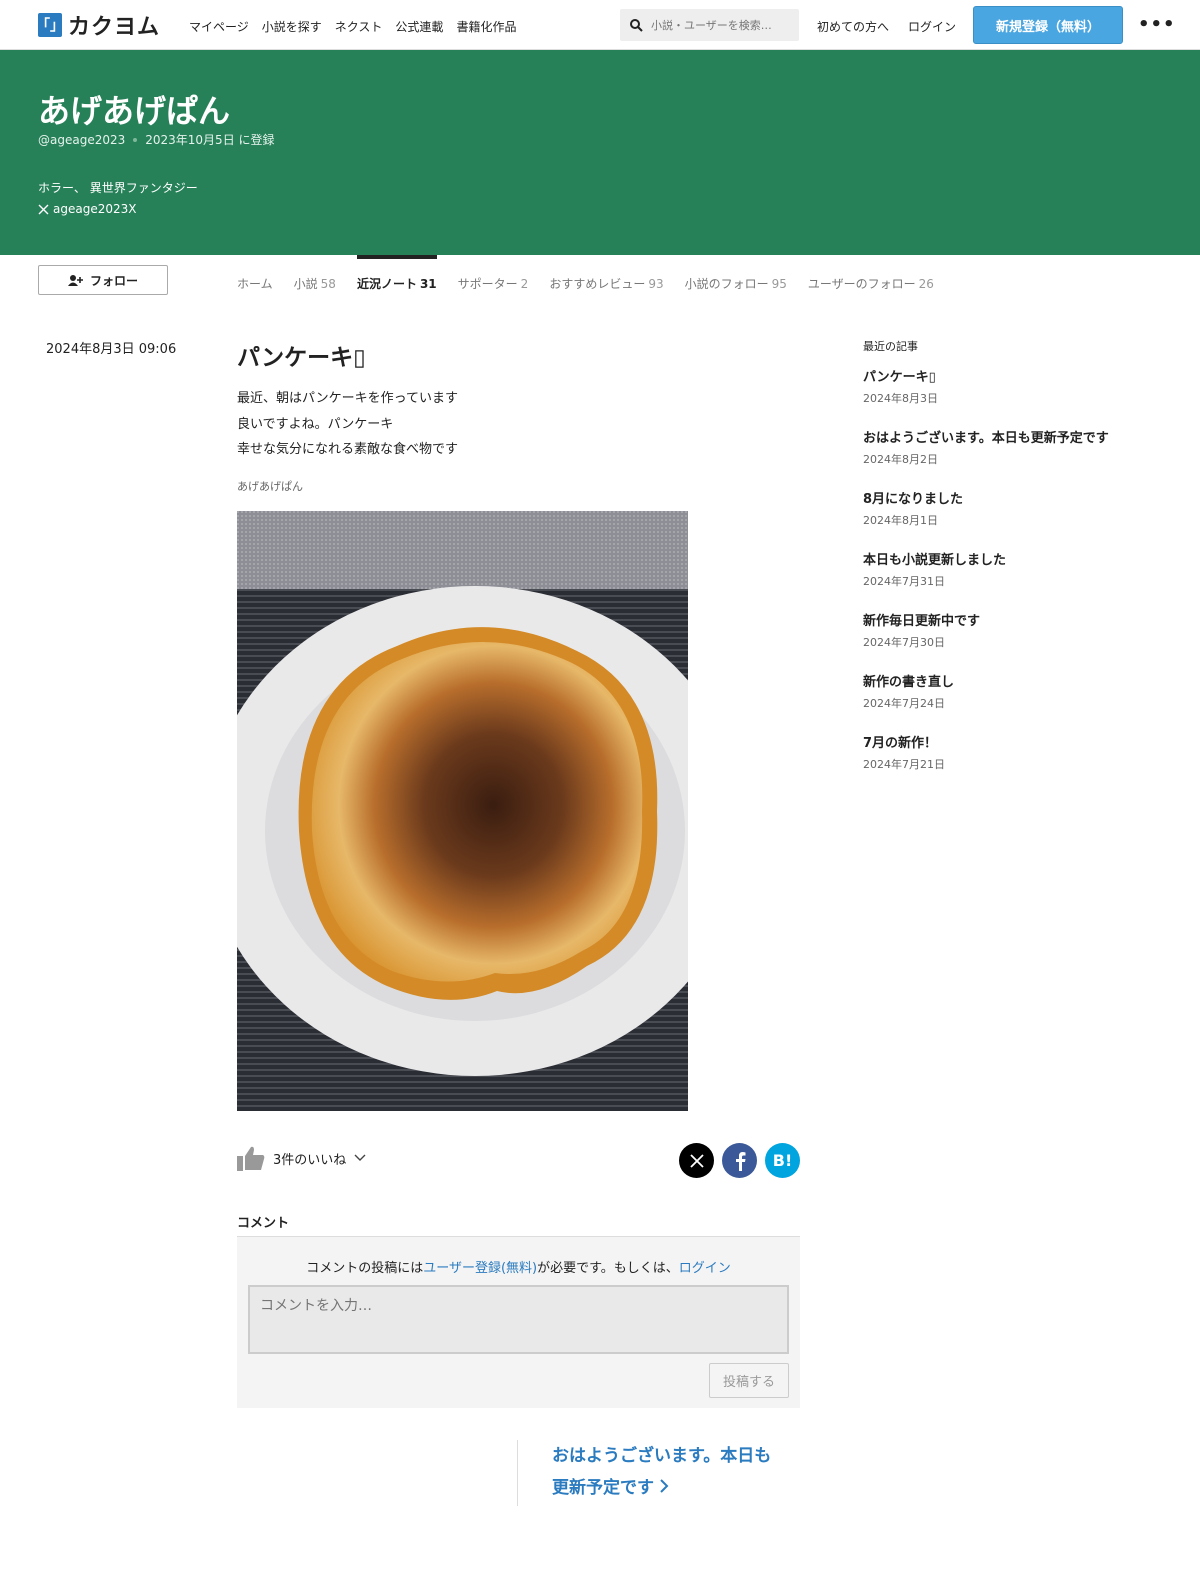 The image size is (1200, 1579). What do you see at coordinates (608, 1268) in the screenshot?
I see `notice-text: が必要です。もしくは、` at bounding box center [608, 1268].